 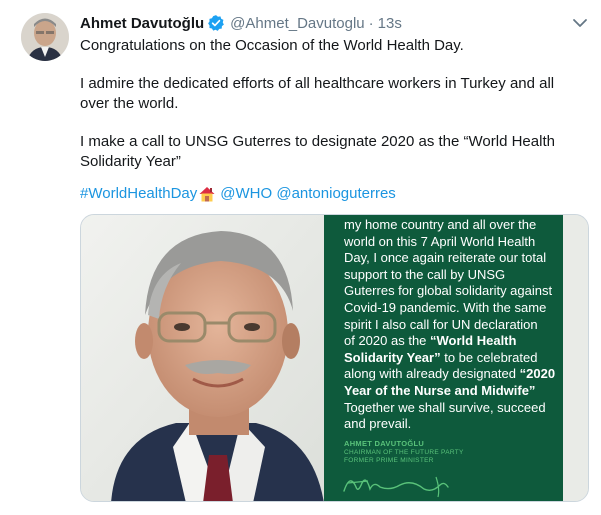 What do you see at coordinates (441, 324) in the screenshot?
I see `card-line: spirit I also call for UN declaration` at bounding box center [441, 324].